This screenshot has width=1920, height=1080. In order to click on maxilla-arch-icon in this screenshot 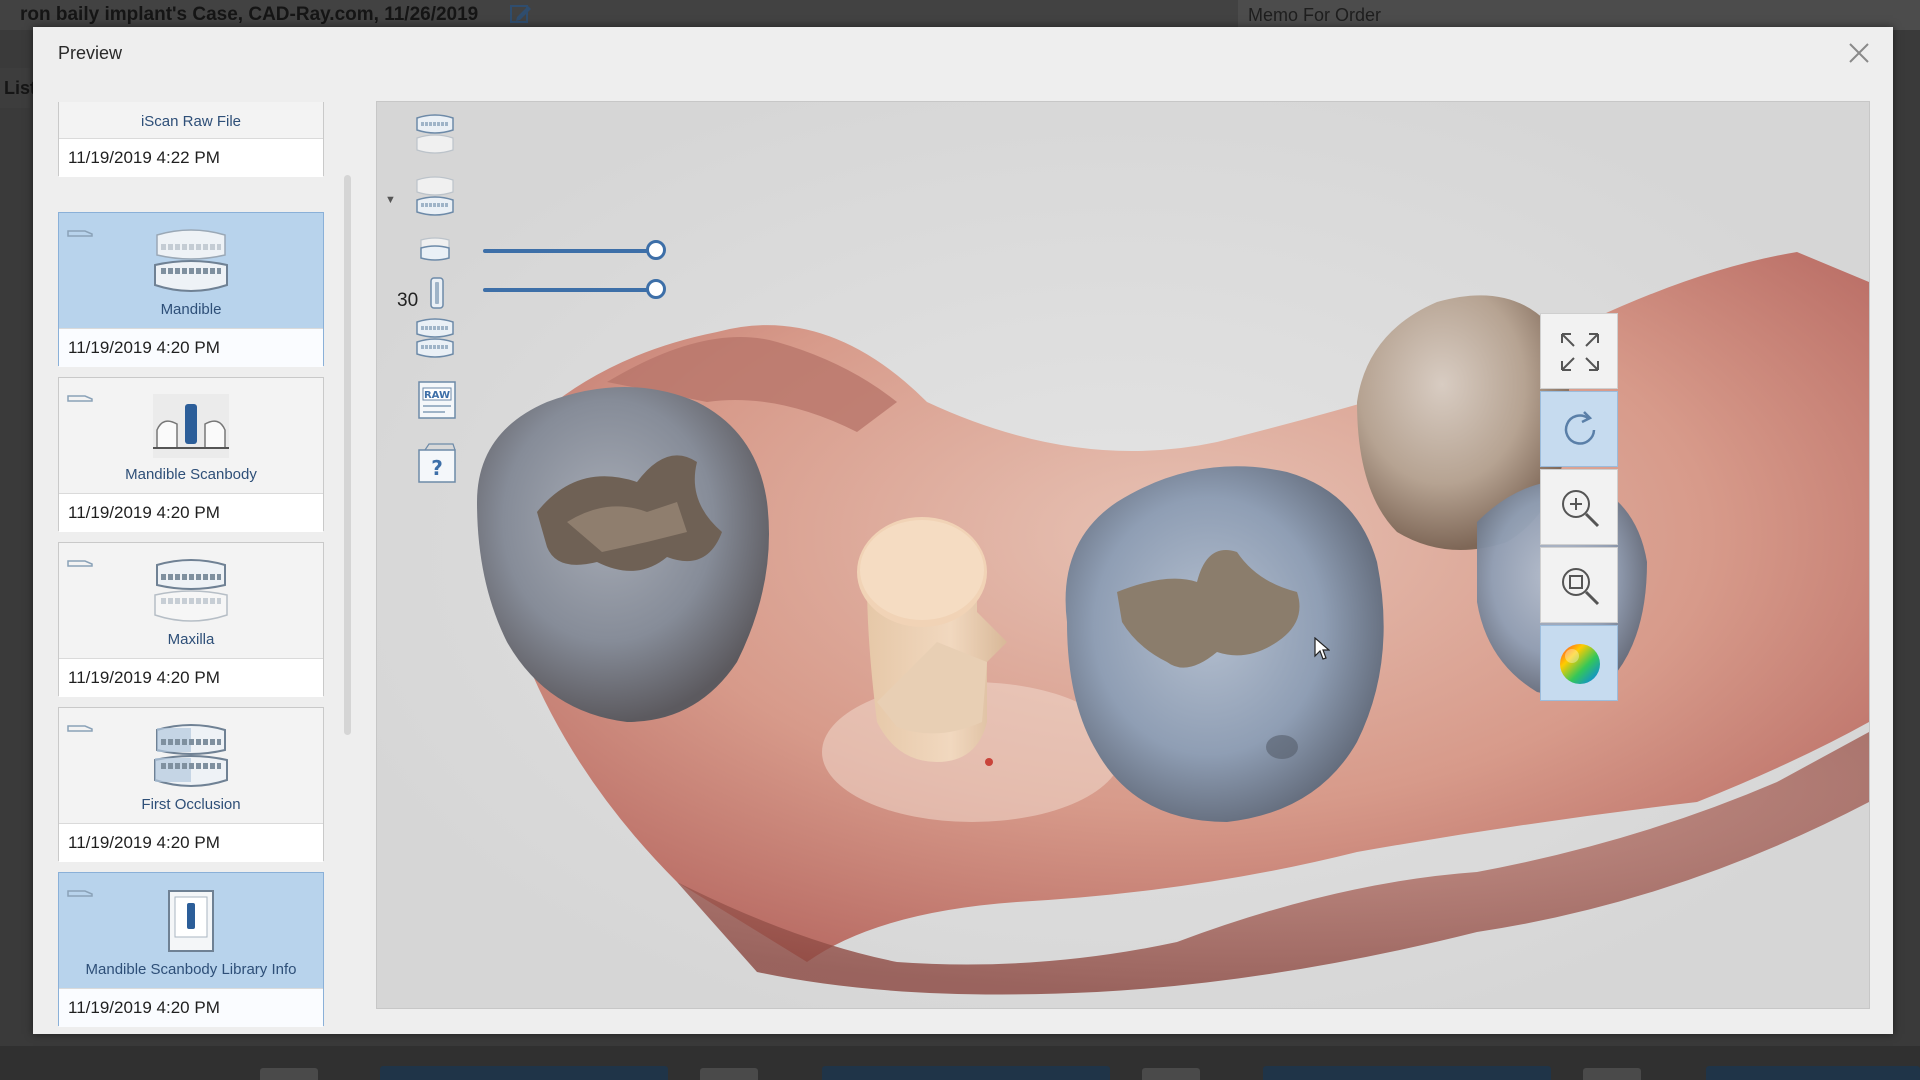, I will do `click(191, 590)`.